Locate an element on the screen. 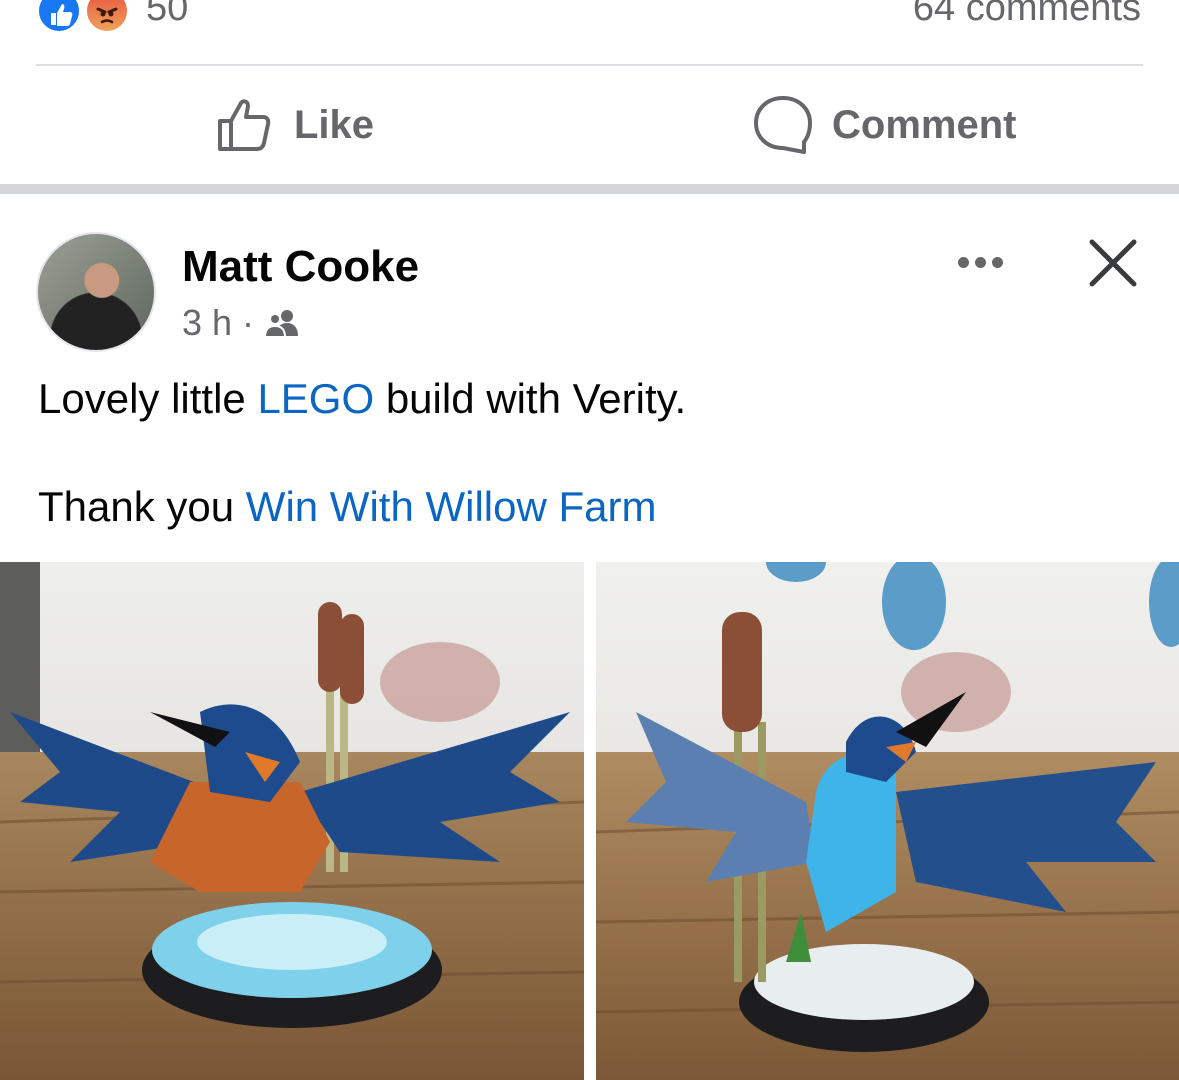 Image resolution: width=1179 pixels, height=1080 pixels. like-button: Like is located at coordinates (295, 125).